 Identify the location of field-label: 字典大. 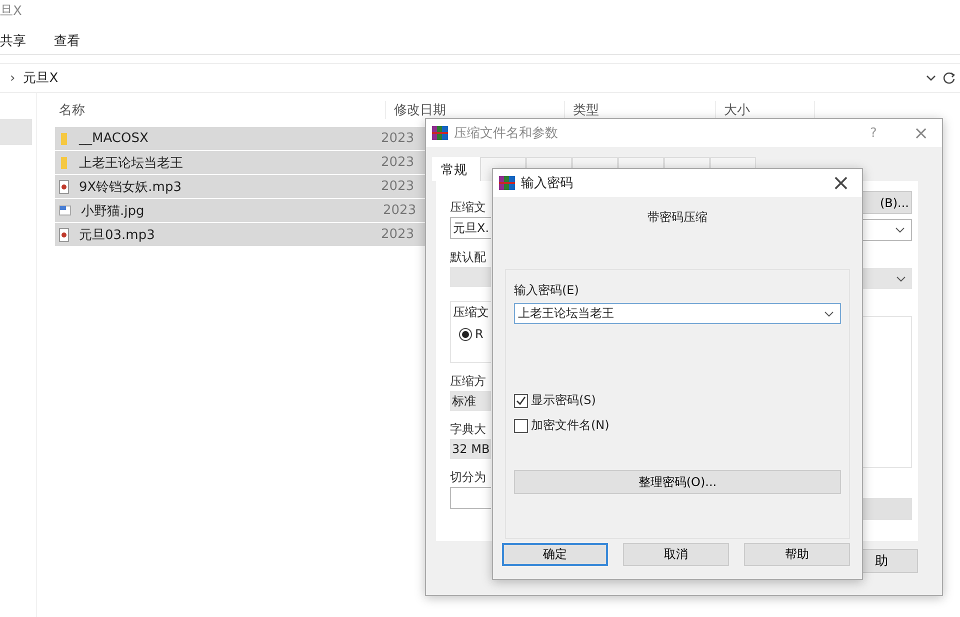
(468, 429).